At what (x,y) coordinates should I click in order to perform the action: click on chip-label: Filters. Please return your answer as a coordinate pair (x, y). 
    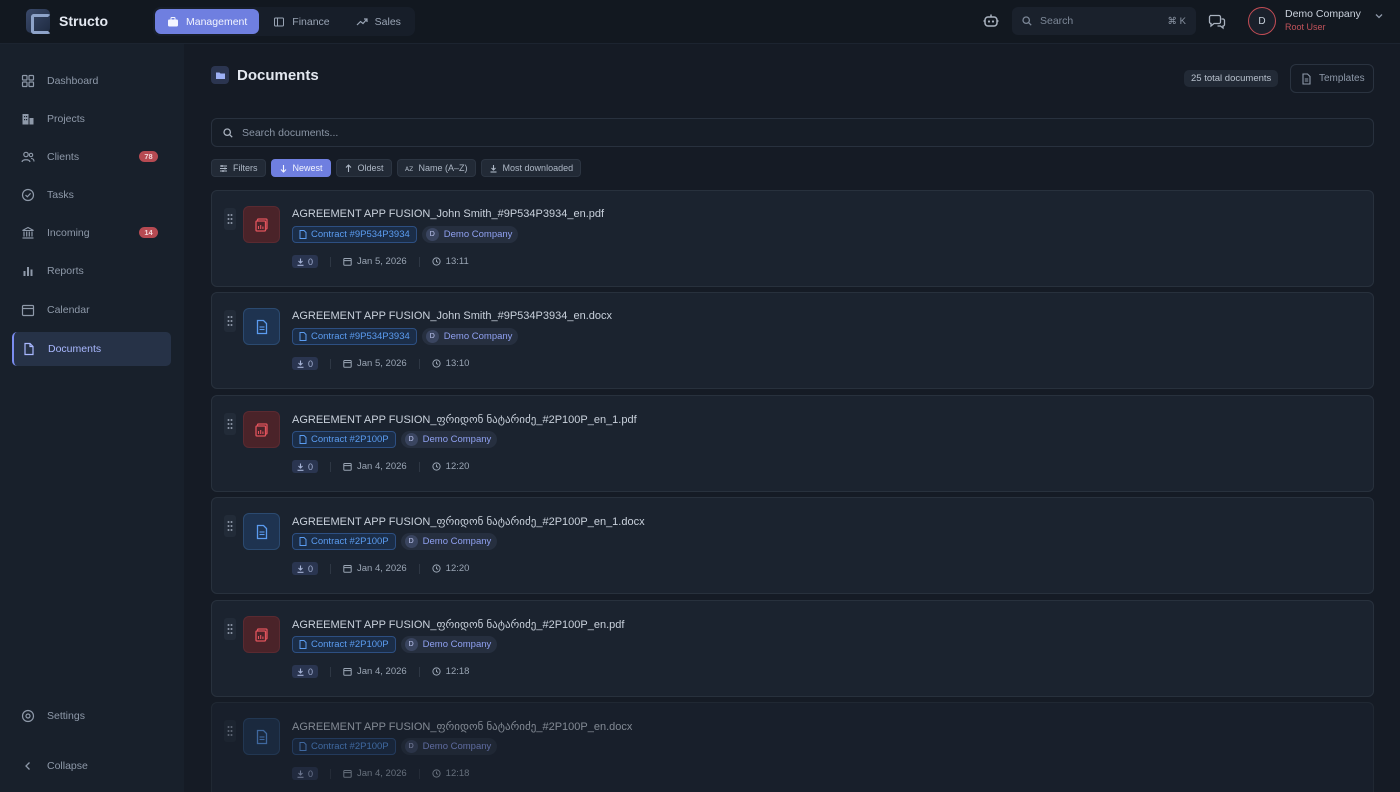
    Looking at the image, I should click on (245, 168).